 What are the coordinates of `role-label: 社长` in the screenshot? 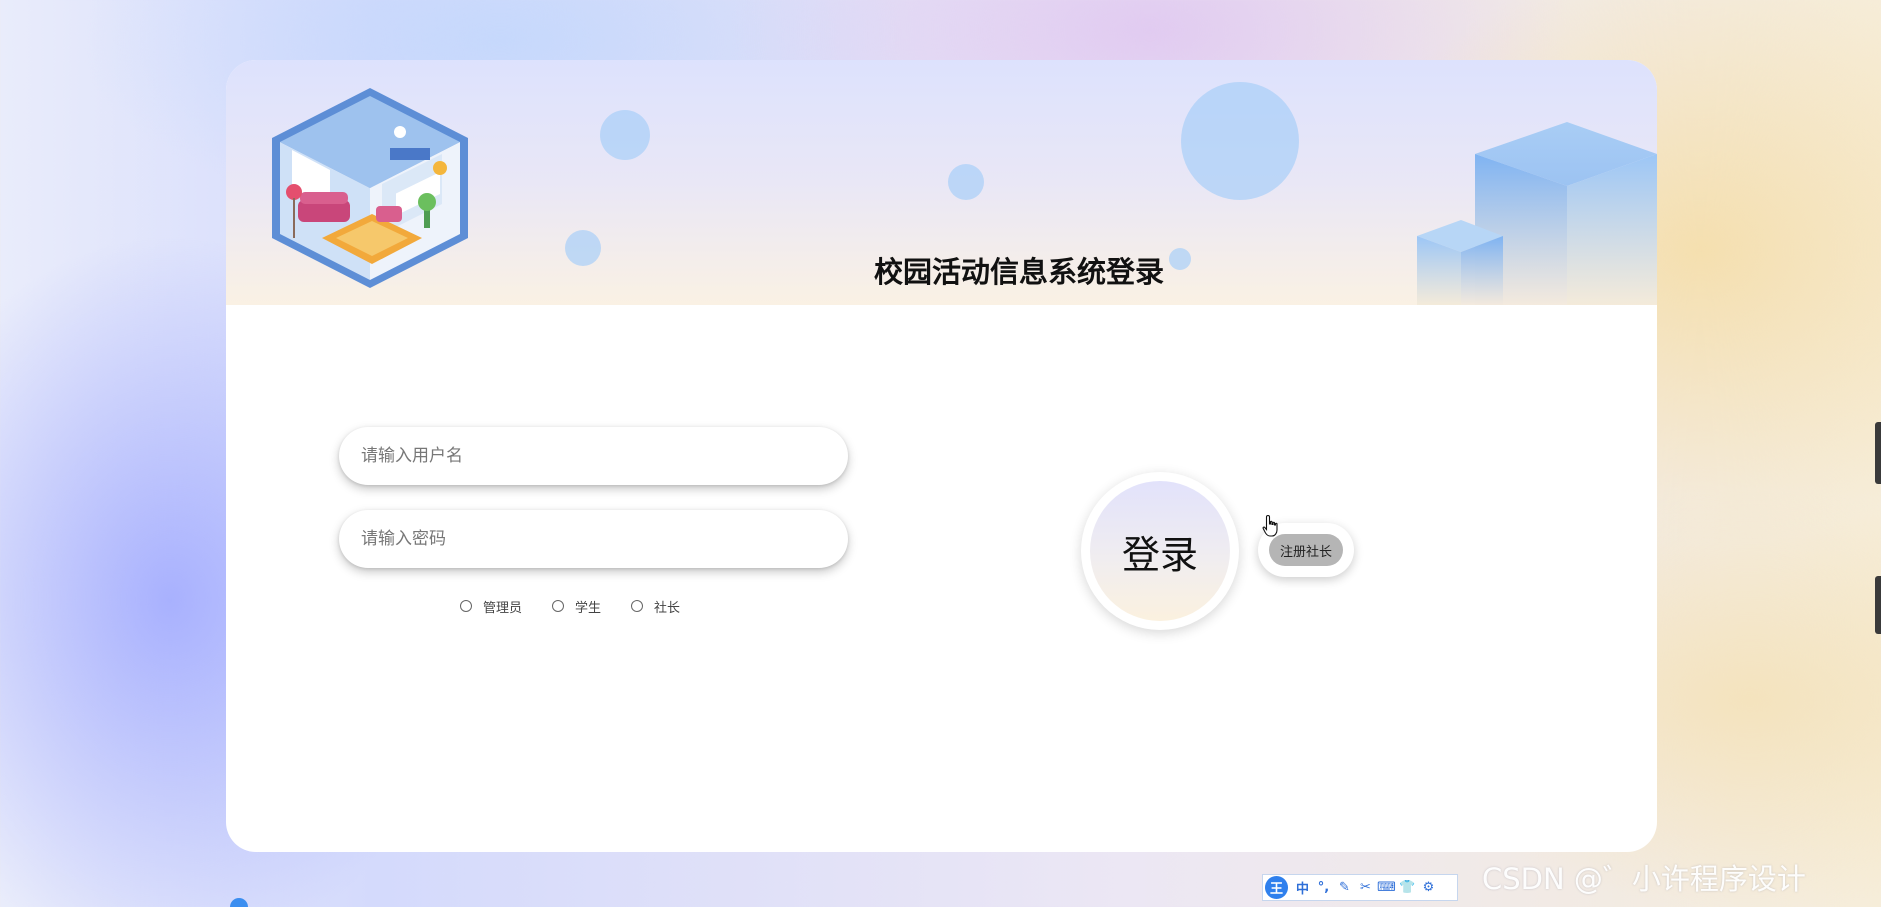 It's located at (667, 608).